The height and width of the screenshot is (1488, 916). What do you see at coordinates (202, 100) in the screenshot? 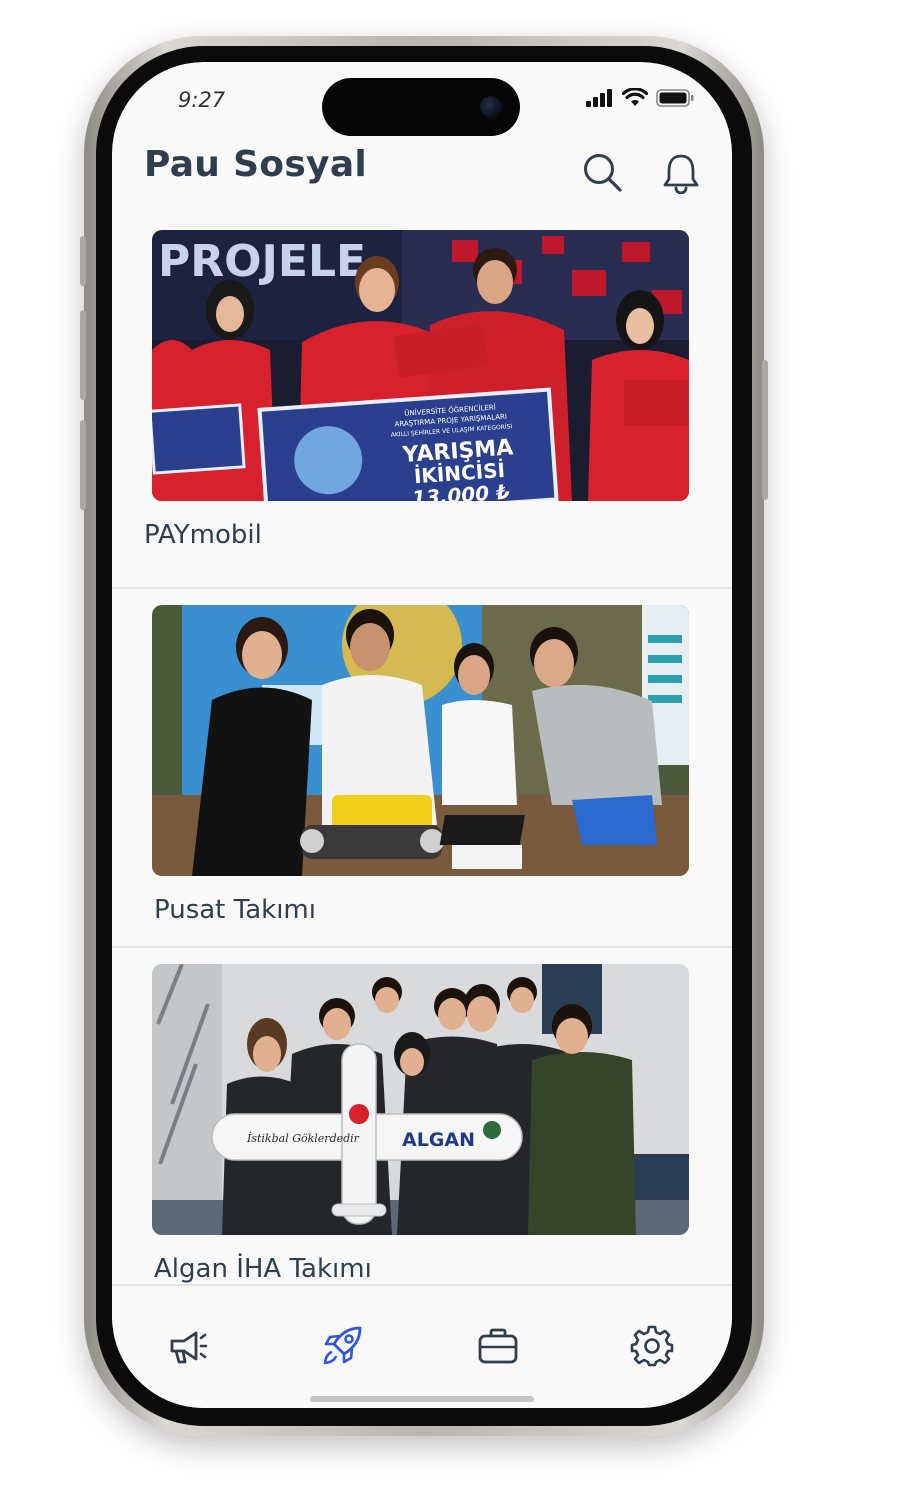
I see `status-time: 9:27` at bounding box center [202, 100].